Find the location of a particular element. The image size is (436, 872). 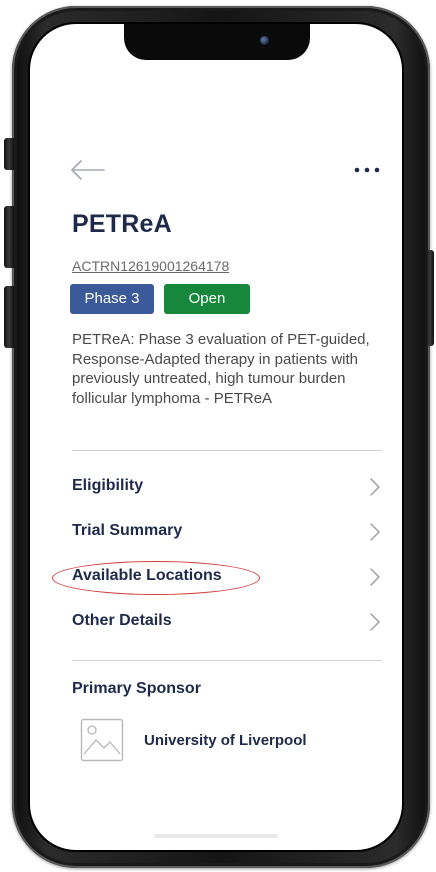

volume-up-button is located at coordinates (9, 237).